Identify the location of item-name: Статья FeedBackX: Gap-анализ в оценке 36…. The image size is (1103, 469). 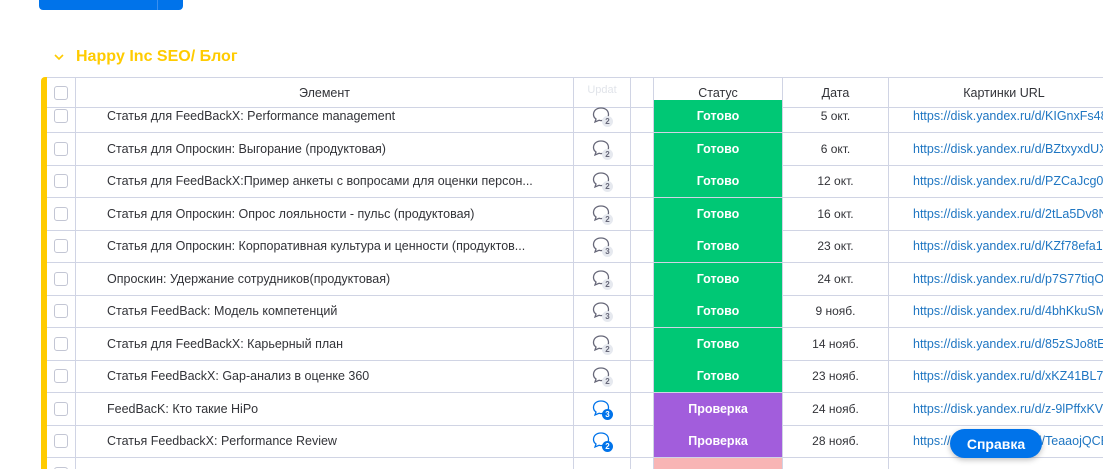
(325, 376).